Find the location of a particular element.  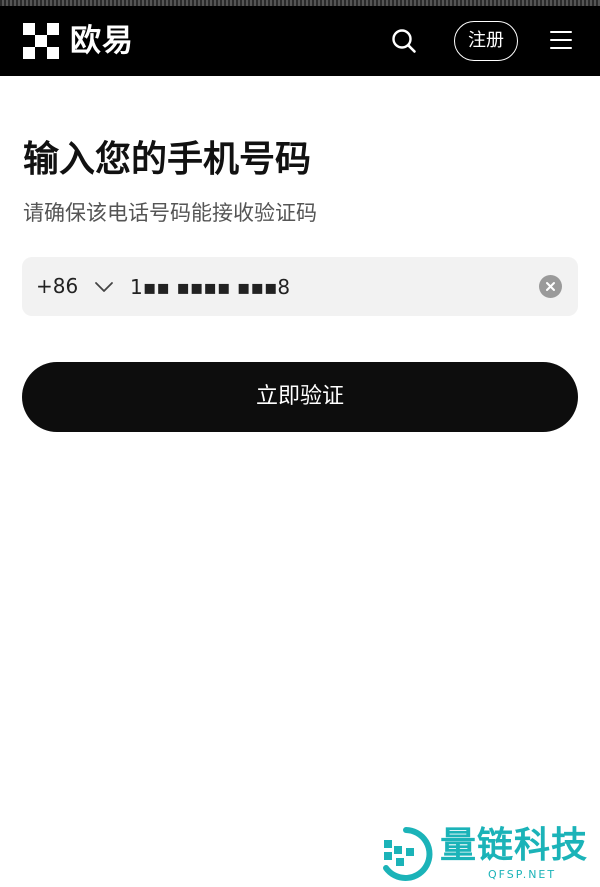

page-subtitle: 请确保该电话号码能接收验证码 is located at coordinates (170, 213).